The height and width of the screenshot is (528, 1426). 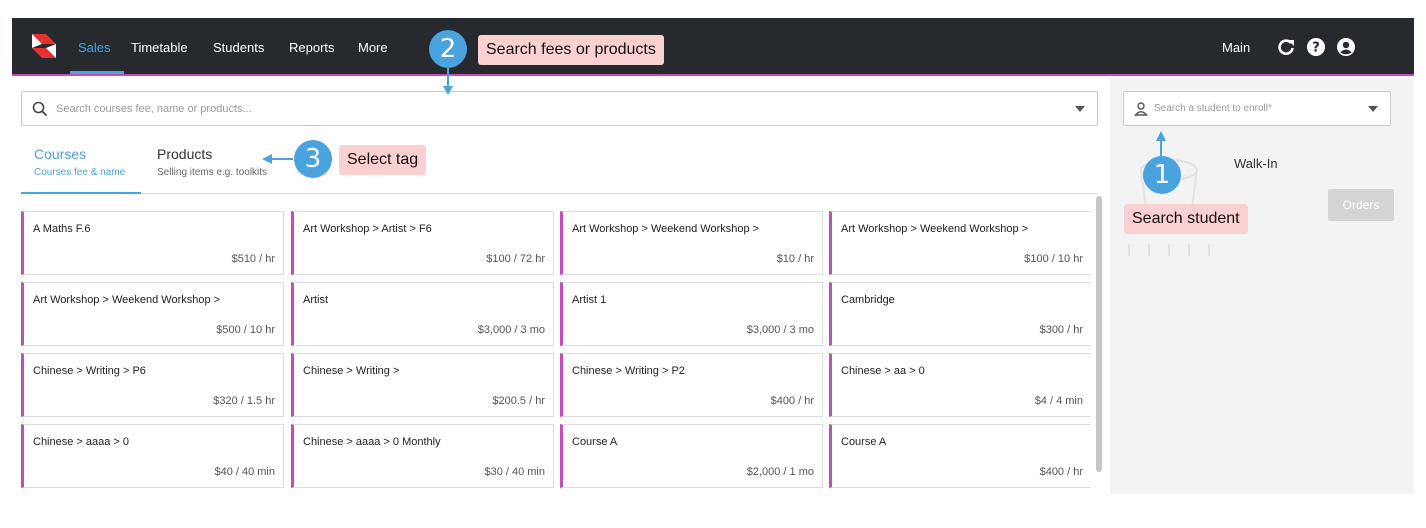 I want to click on annotation-label-2: Search fees or products, so click(x=571, y=50).